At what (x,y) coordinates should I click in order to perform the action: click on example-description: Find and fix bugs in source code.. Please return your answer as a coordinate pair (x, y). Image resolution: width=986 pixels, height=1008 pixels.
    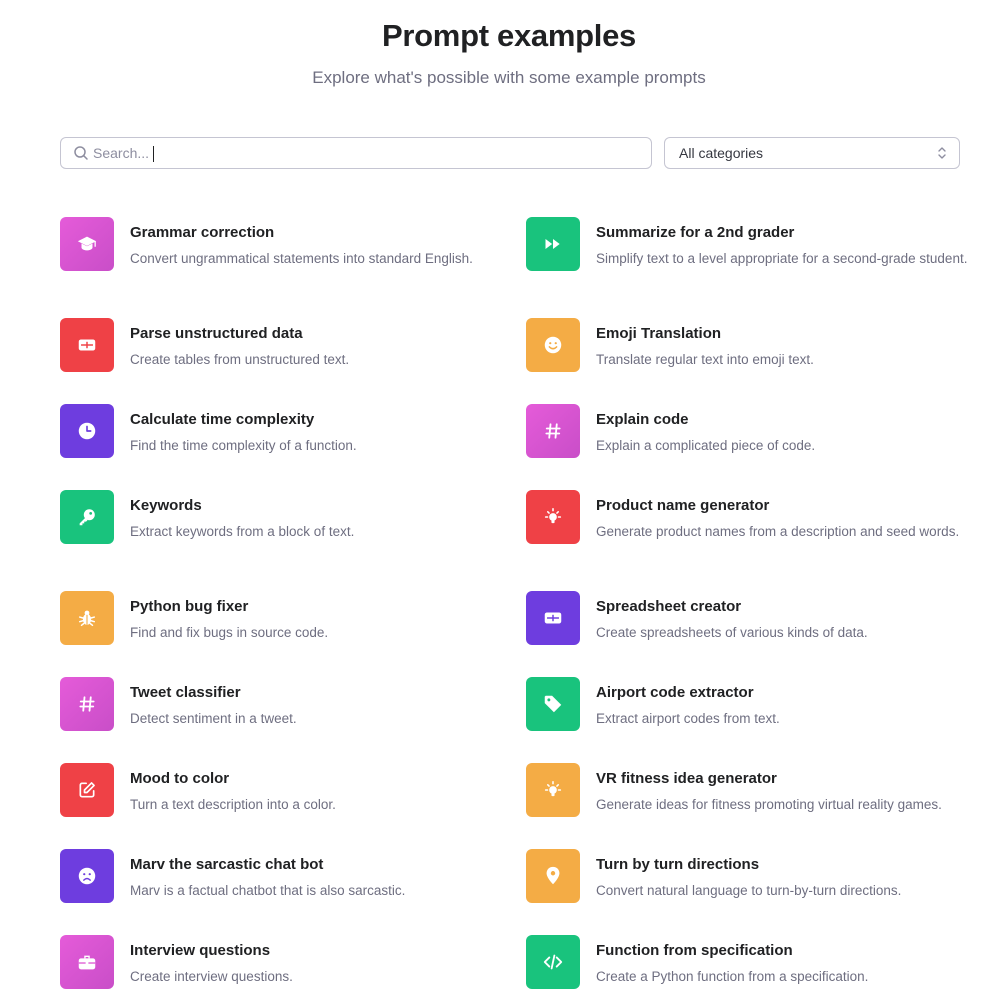
    Looking at the image, I should click on (229, 632).